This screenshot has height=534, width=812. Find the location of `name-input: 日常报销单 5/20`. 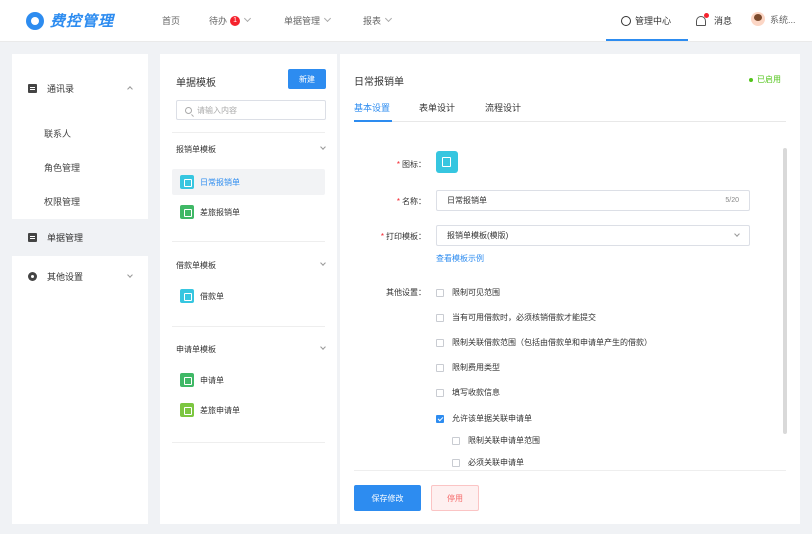

name-input: 日常报销单 5/20 is located at coordinates (593, 200).